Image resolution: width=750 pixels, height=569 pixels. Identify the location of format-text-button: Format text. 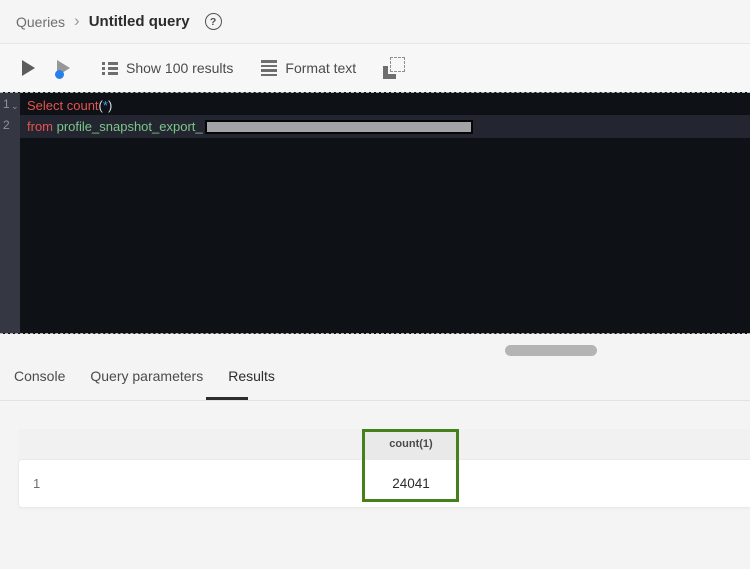
(308, 68).